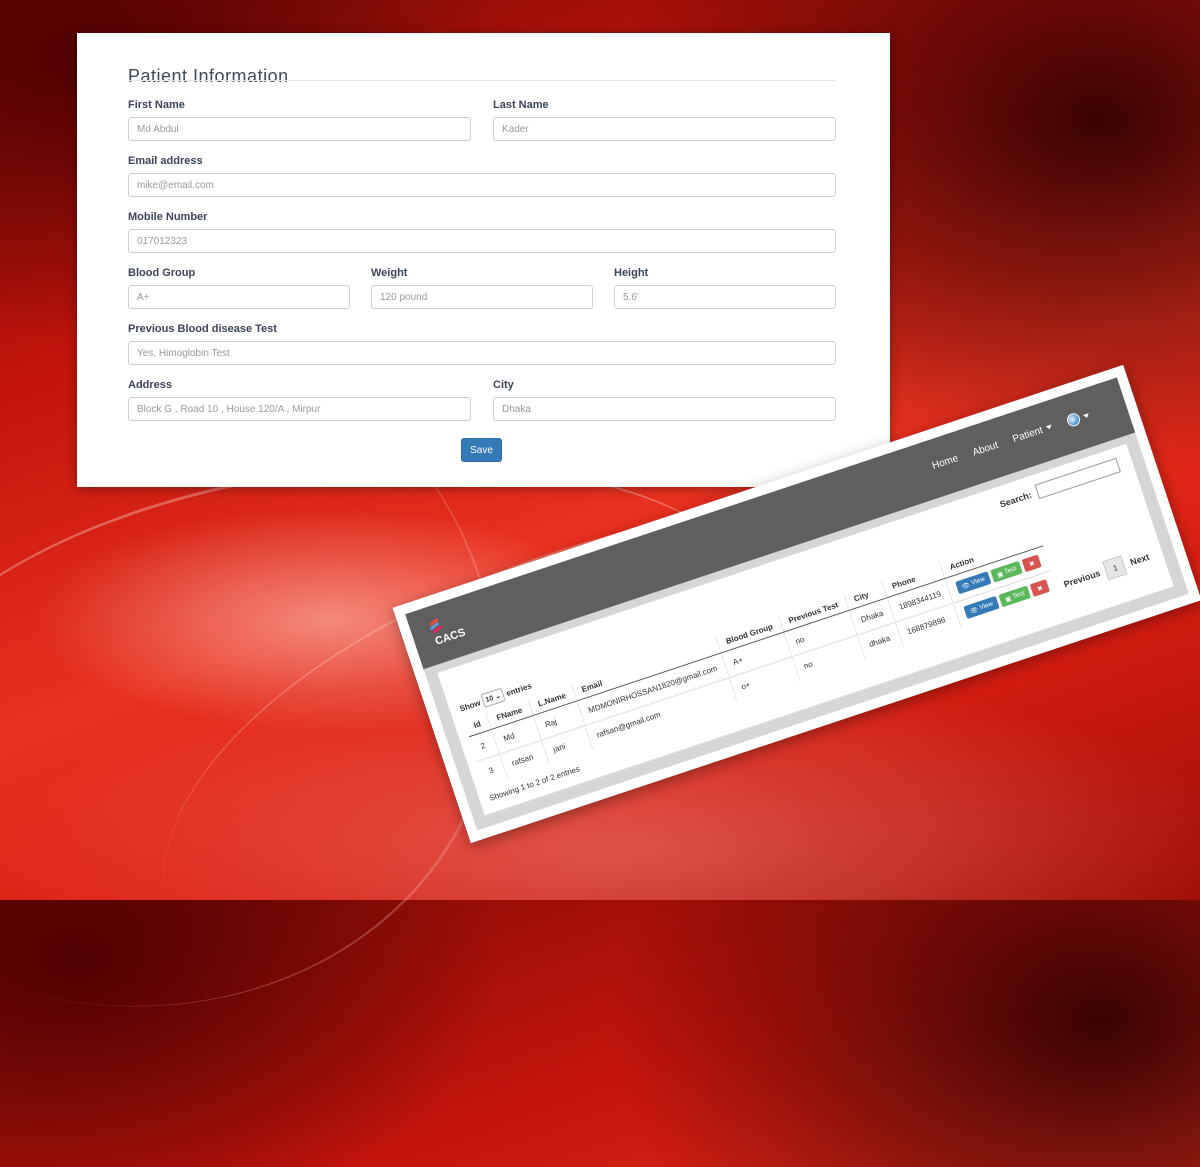 The width and height of the screenshot is (1200, 1167). What do you see at coordinates (481, 450) in the screenshot?
I see `save-button: Save` at bounding box center [481, 450].